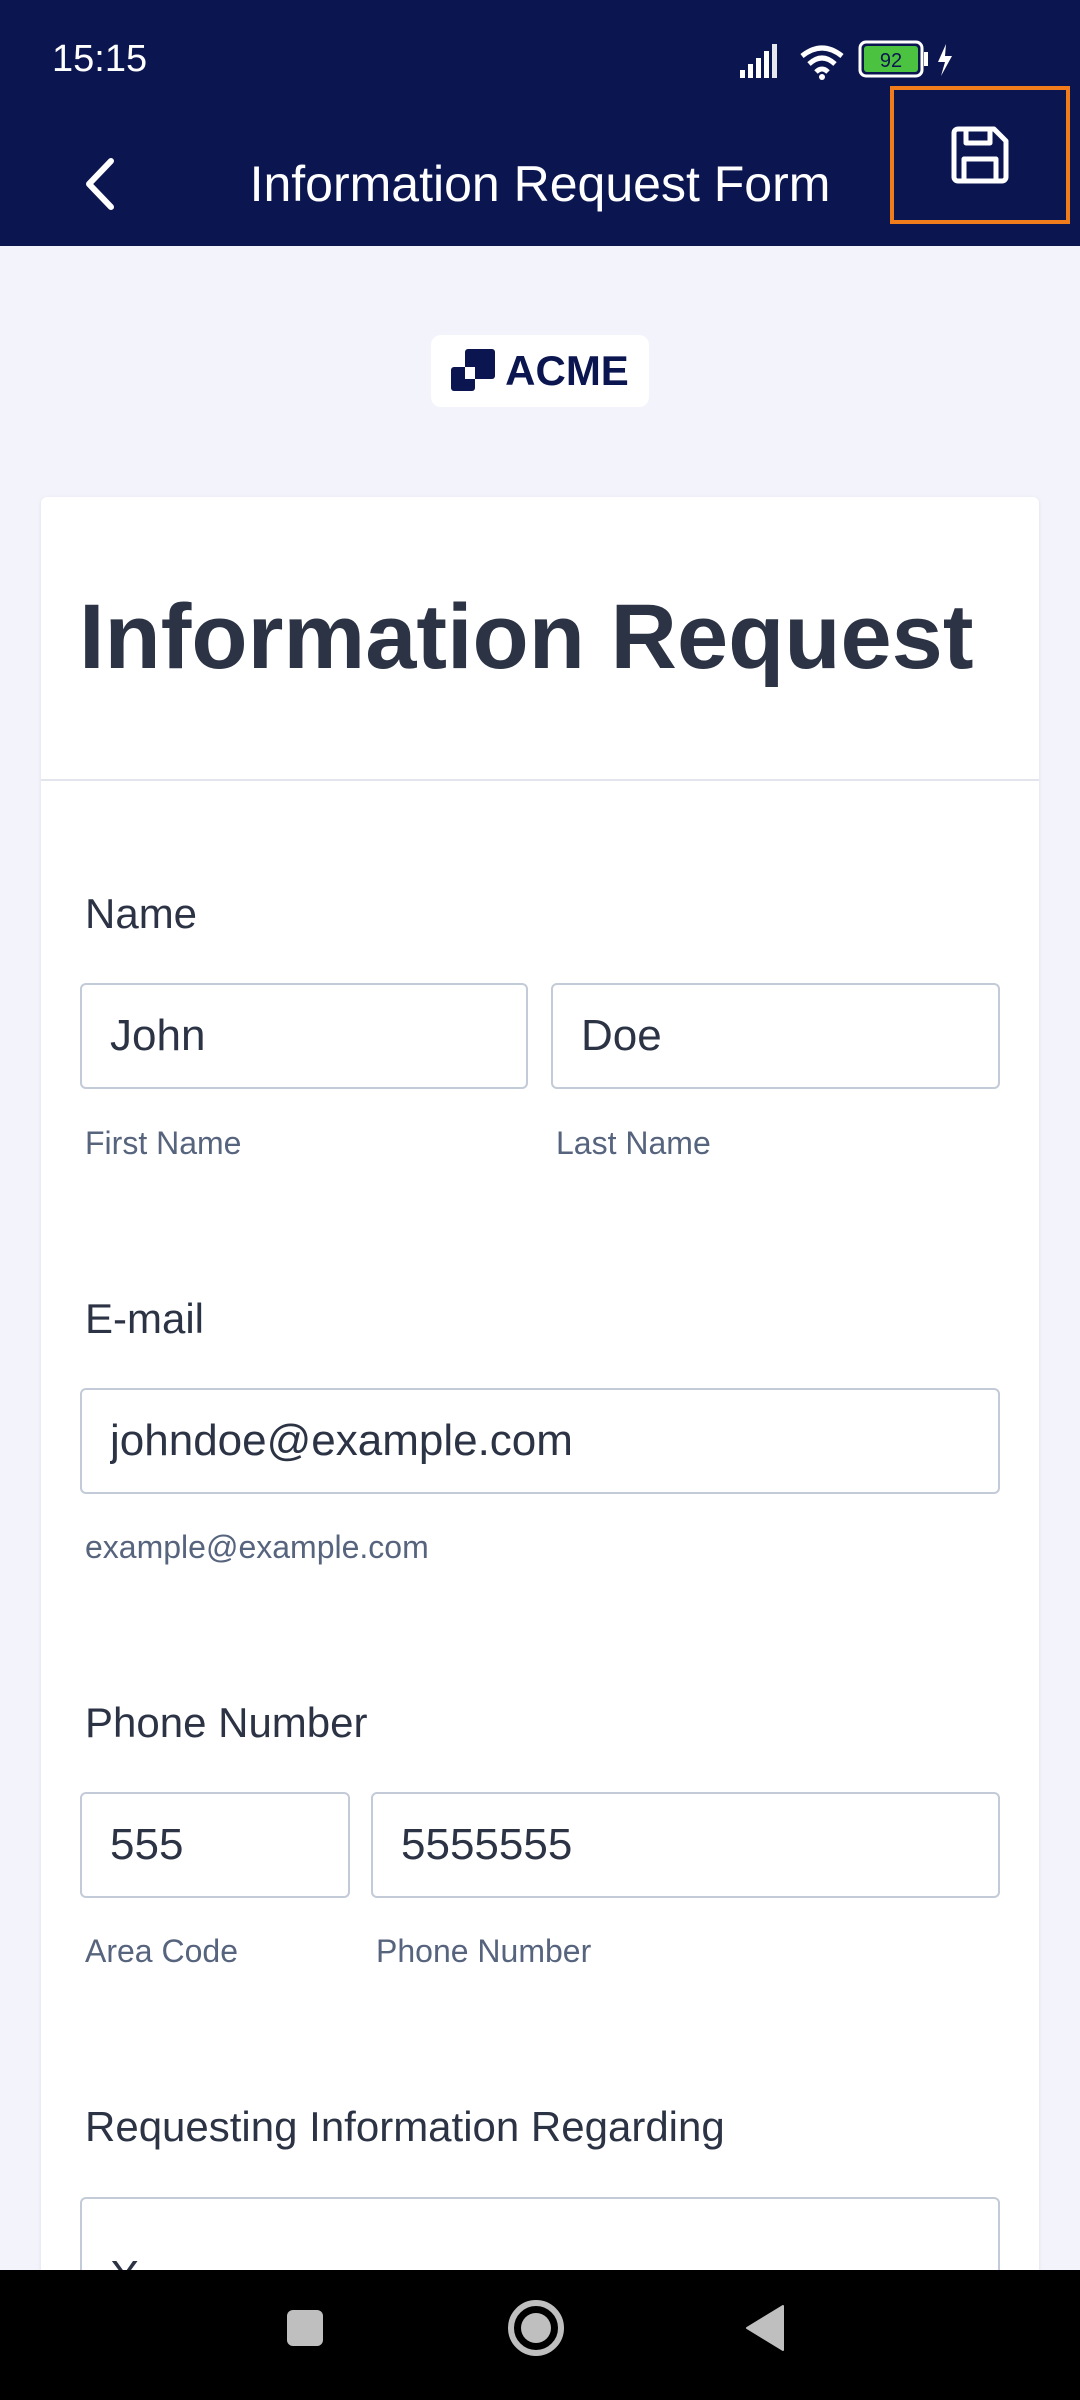  Describe the element at coordinates (304, 1036) in the screenshot. I see `first-name-field` at that location.